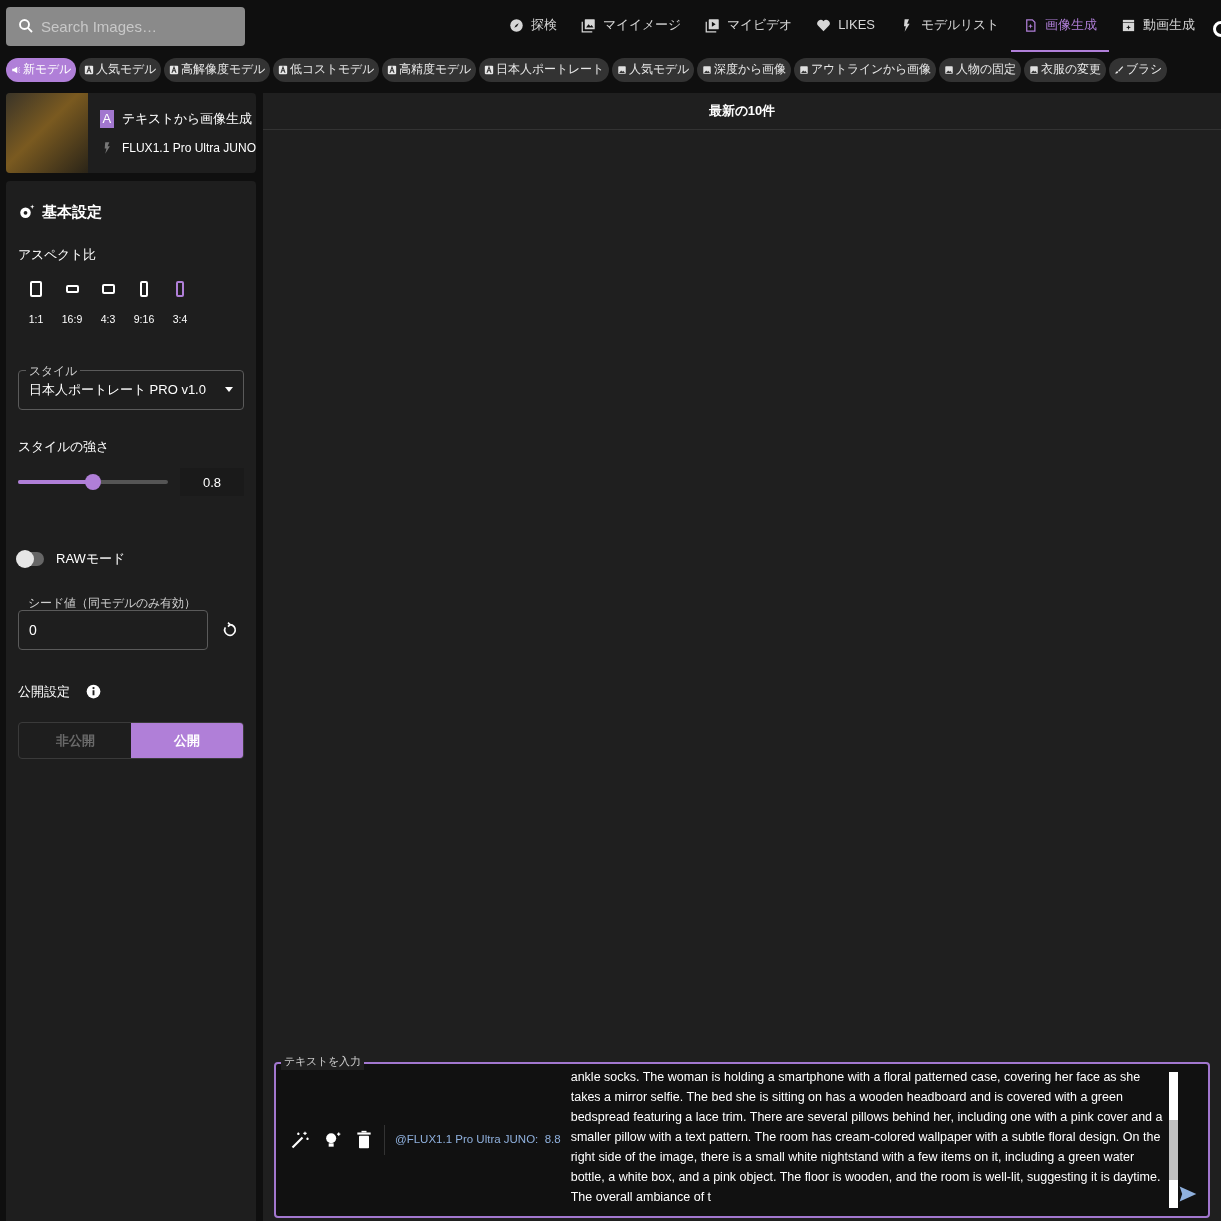 This screenshot has height=1221, width=1221. I want to click on field-label: スタイルの強さ, so click(64, 446).